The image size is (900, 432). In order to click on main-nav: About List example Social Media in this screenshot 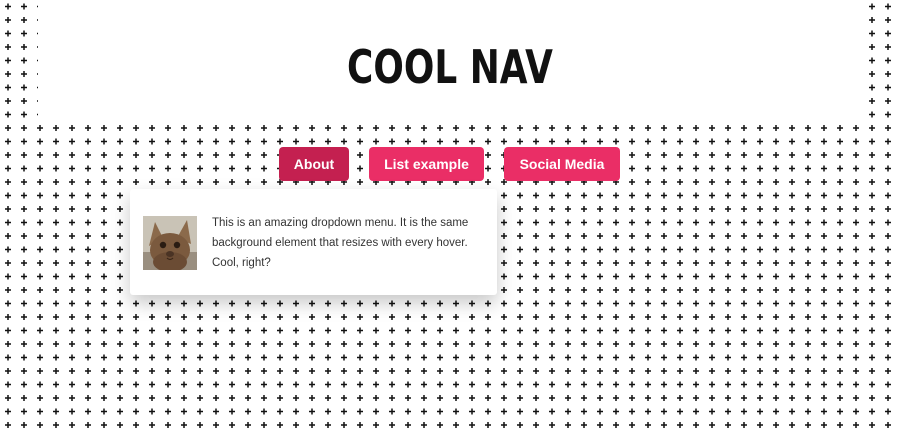, I will do `click(450, 164)`.